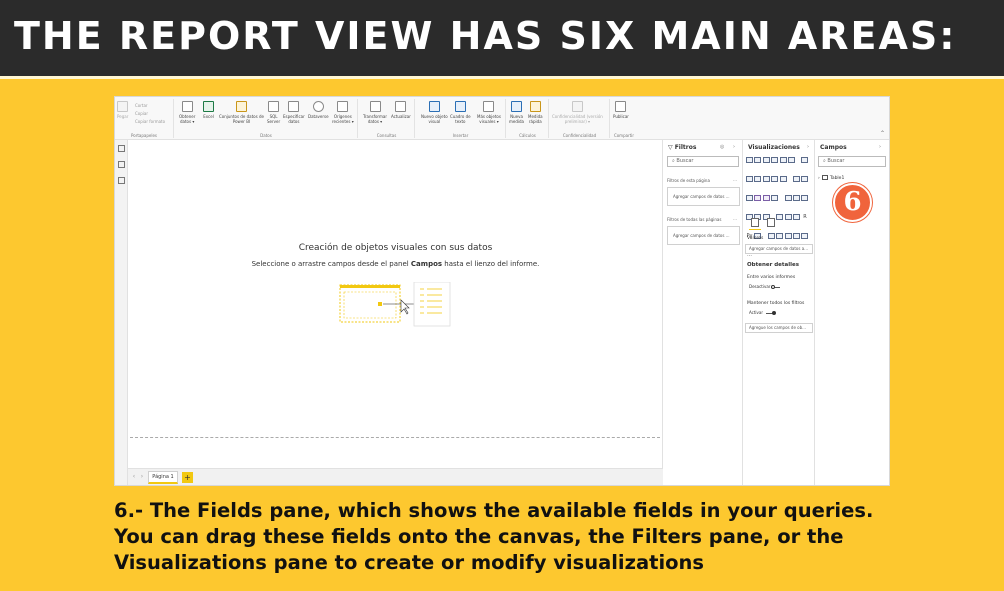  I want to click on visualization-tabs, so click(769, 224).